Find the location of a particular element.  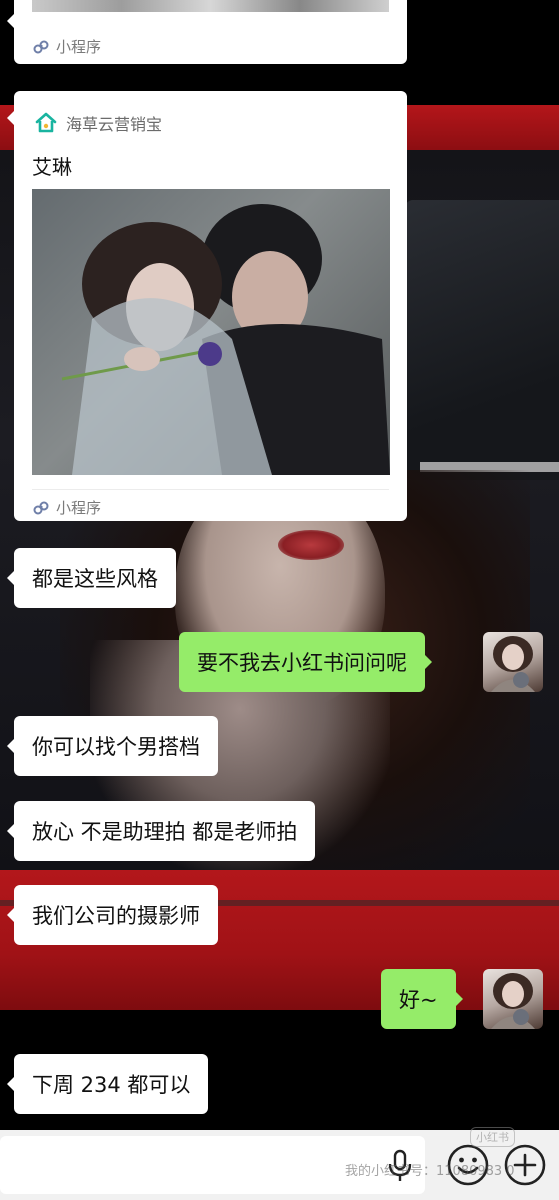

message-bubble-outgoing: 好~ is located at coordinates (422, 999).